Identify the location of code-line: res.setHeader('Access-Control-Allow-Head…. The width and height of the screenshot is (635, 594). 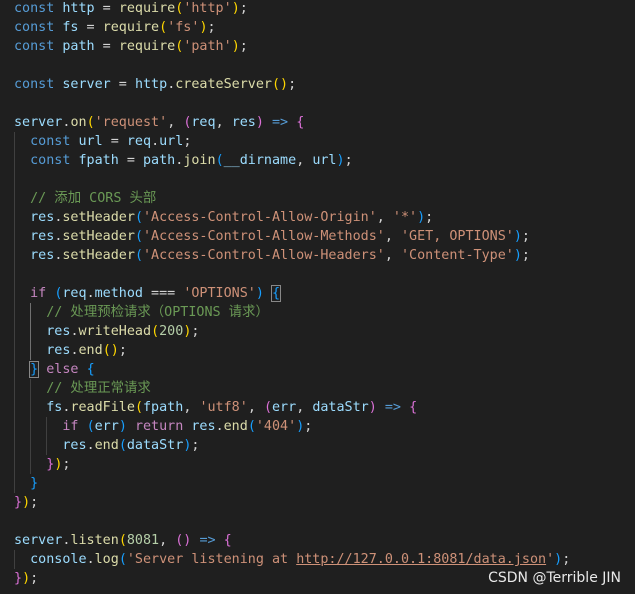
(272, 255).